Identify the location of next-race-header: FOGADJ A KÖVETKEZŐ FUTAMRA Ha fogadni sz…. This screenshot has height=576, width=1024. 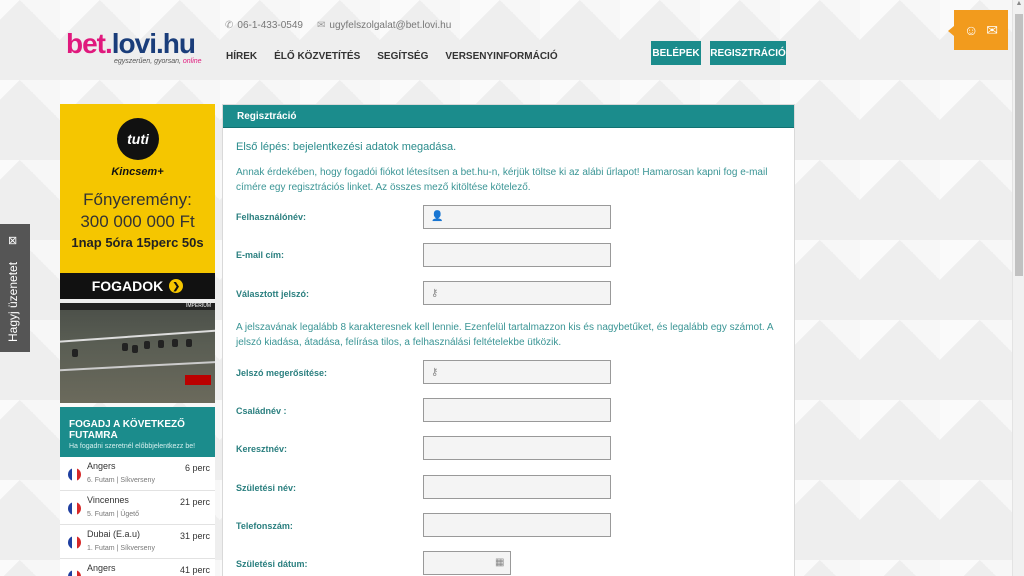
(137, 432).